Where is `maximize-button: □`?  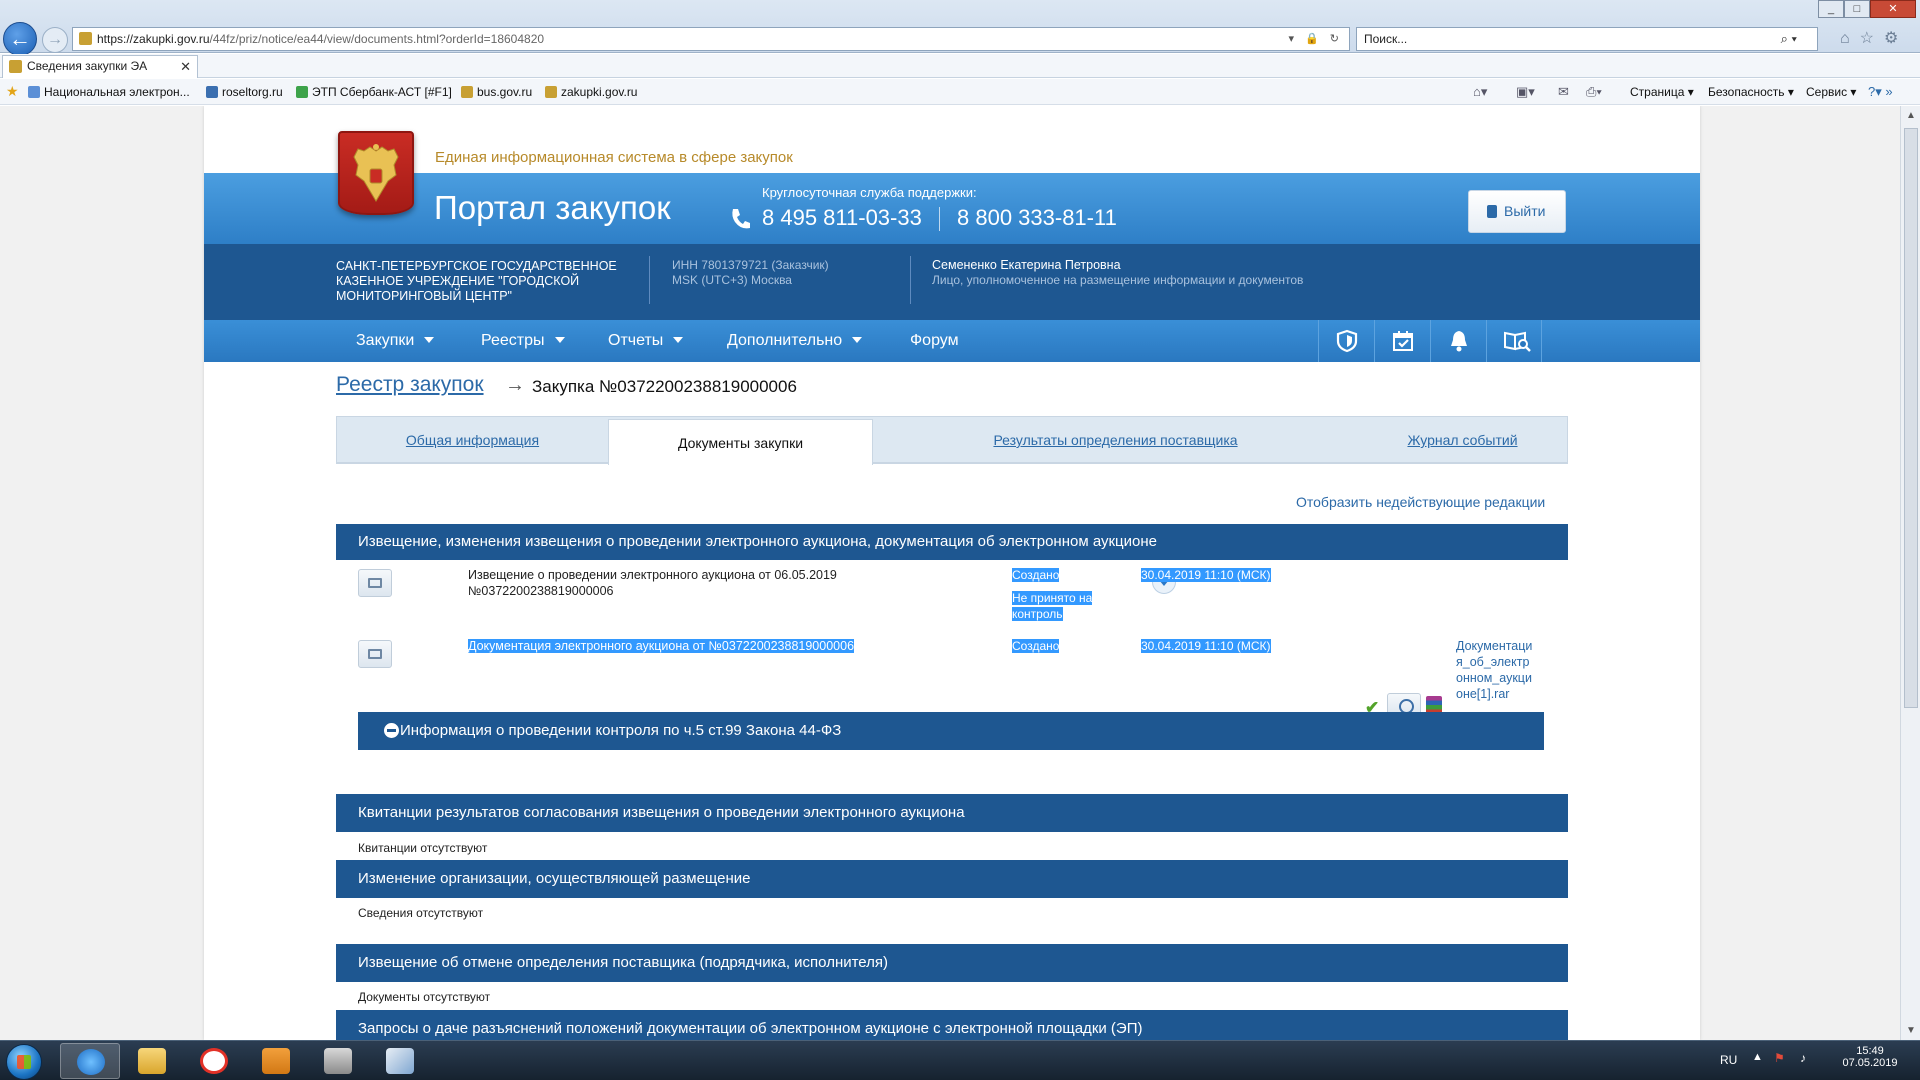
maximize-button: □ is located at coordinates (1857, 9).